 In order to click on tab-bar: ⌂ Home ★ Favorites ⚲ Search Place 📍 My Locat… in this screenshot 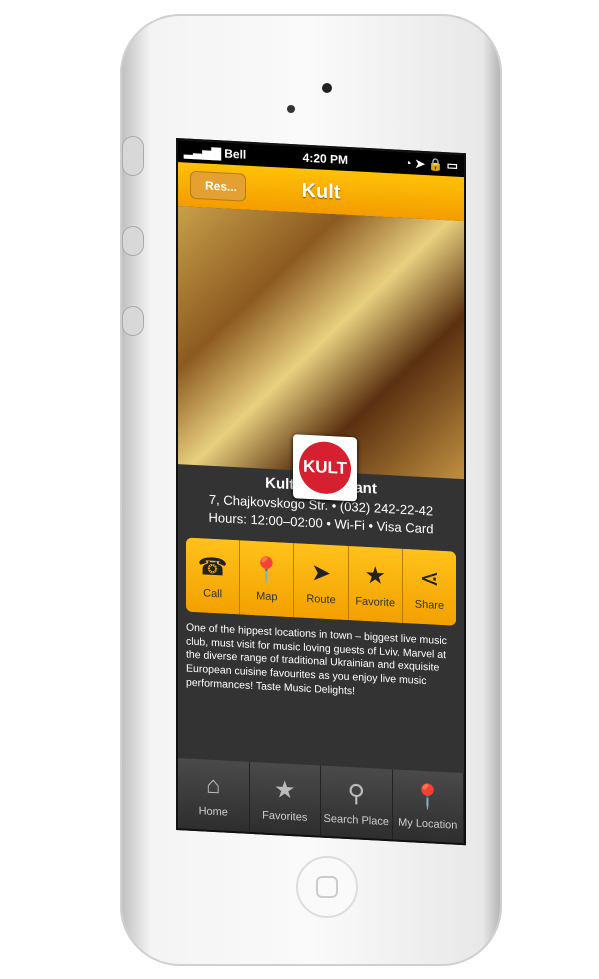, I will do `click(321, 801)`.